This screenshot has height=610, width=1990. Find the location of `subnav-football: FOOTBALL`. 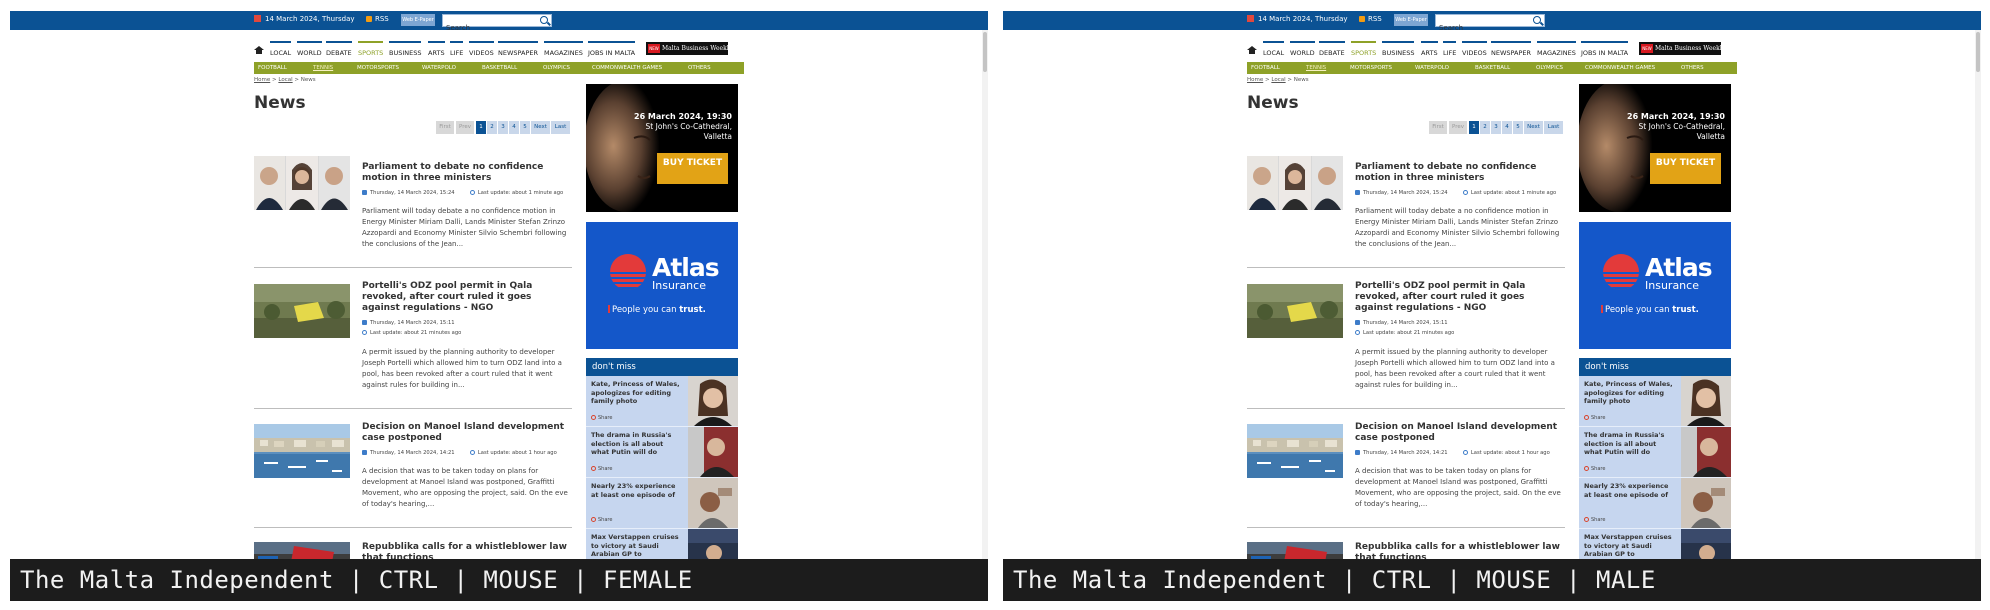

subnav-football: FOOTBALL is located at coordinates (1265, 68).